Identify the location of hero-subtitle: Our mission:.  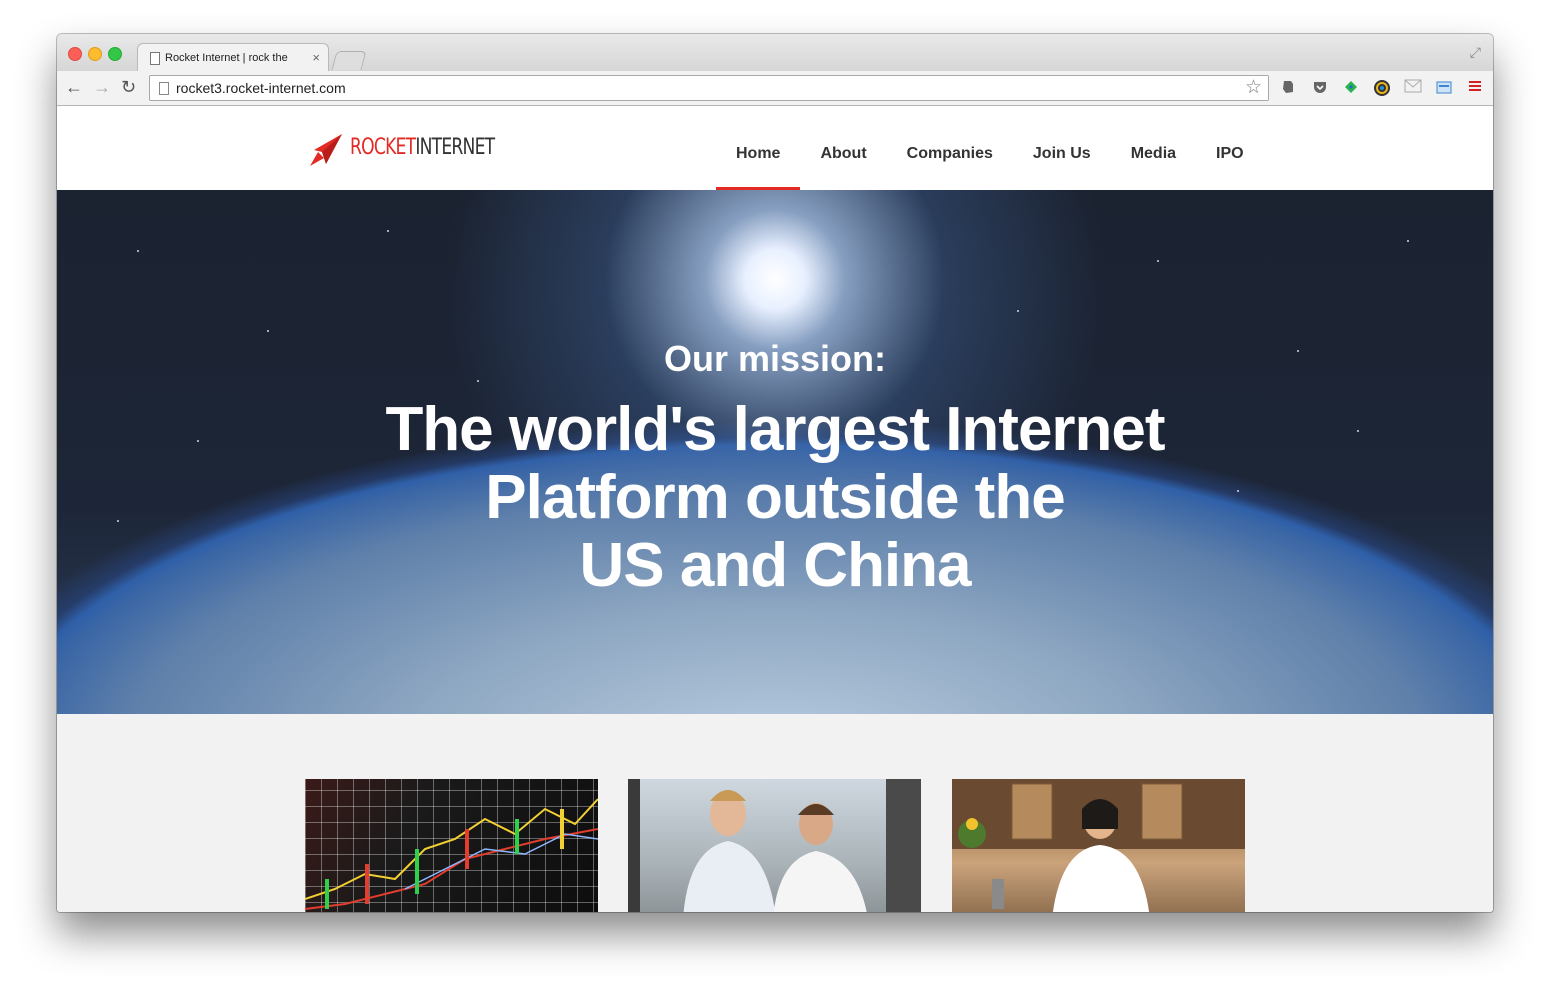
(775, 358).